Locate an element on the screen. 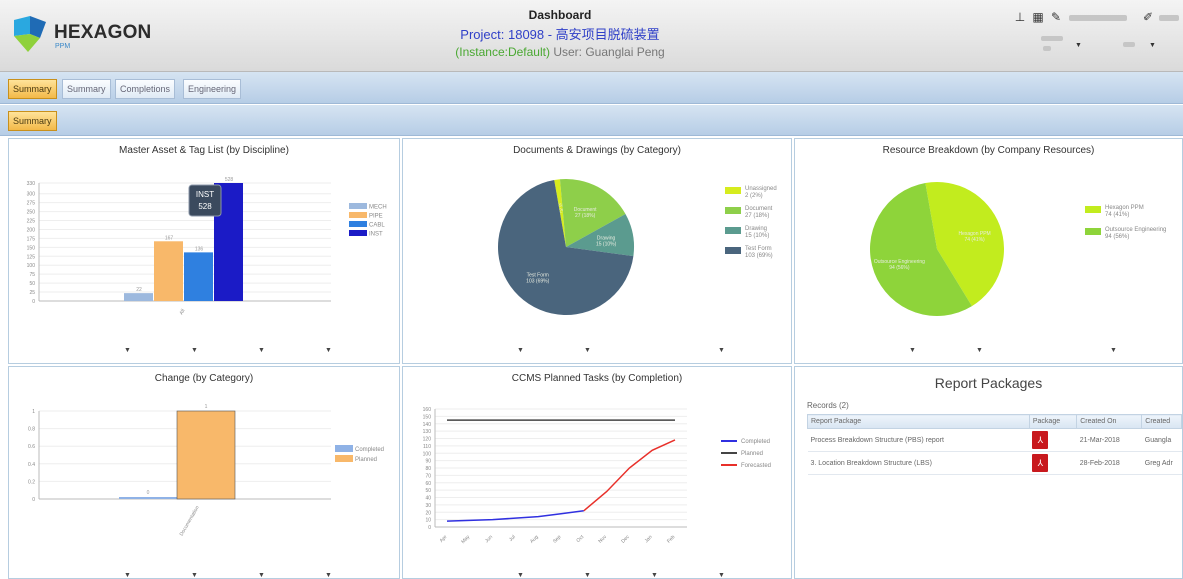 This screenshot has height=579, width=1183. legend-value: 2 (2%) is located at coordinates (754, 196).